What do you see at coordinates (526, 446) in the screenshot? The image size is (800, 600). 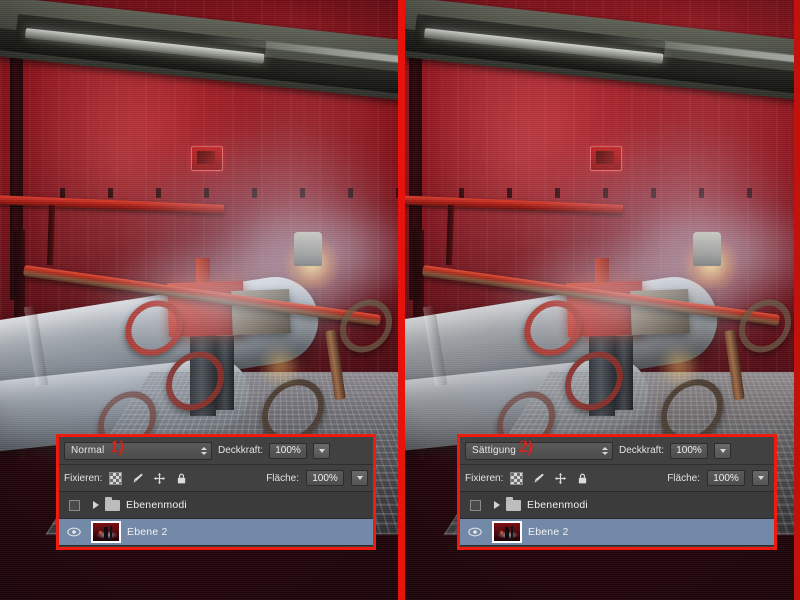 I see `annotation-number-2: 2)` at bounding box center [526, 446].